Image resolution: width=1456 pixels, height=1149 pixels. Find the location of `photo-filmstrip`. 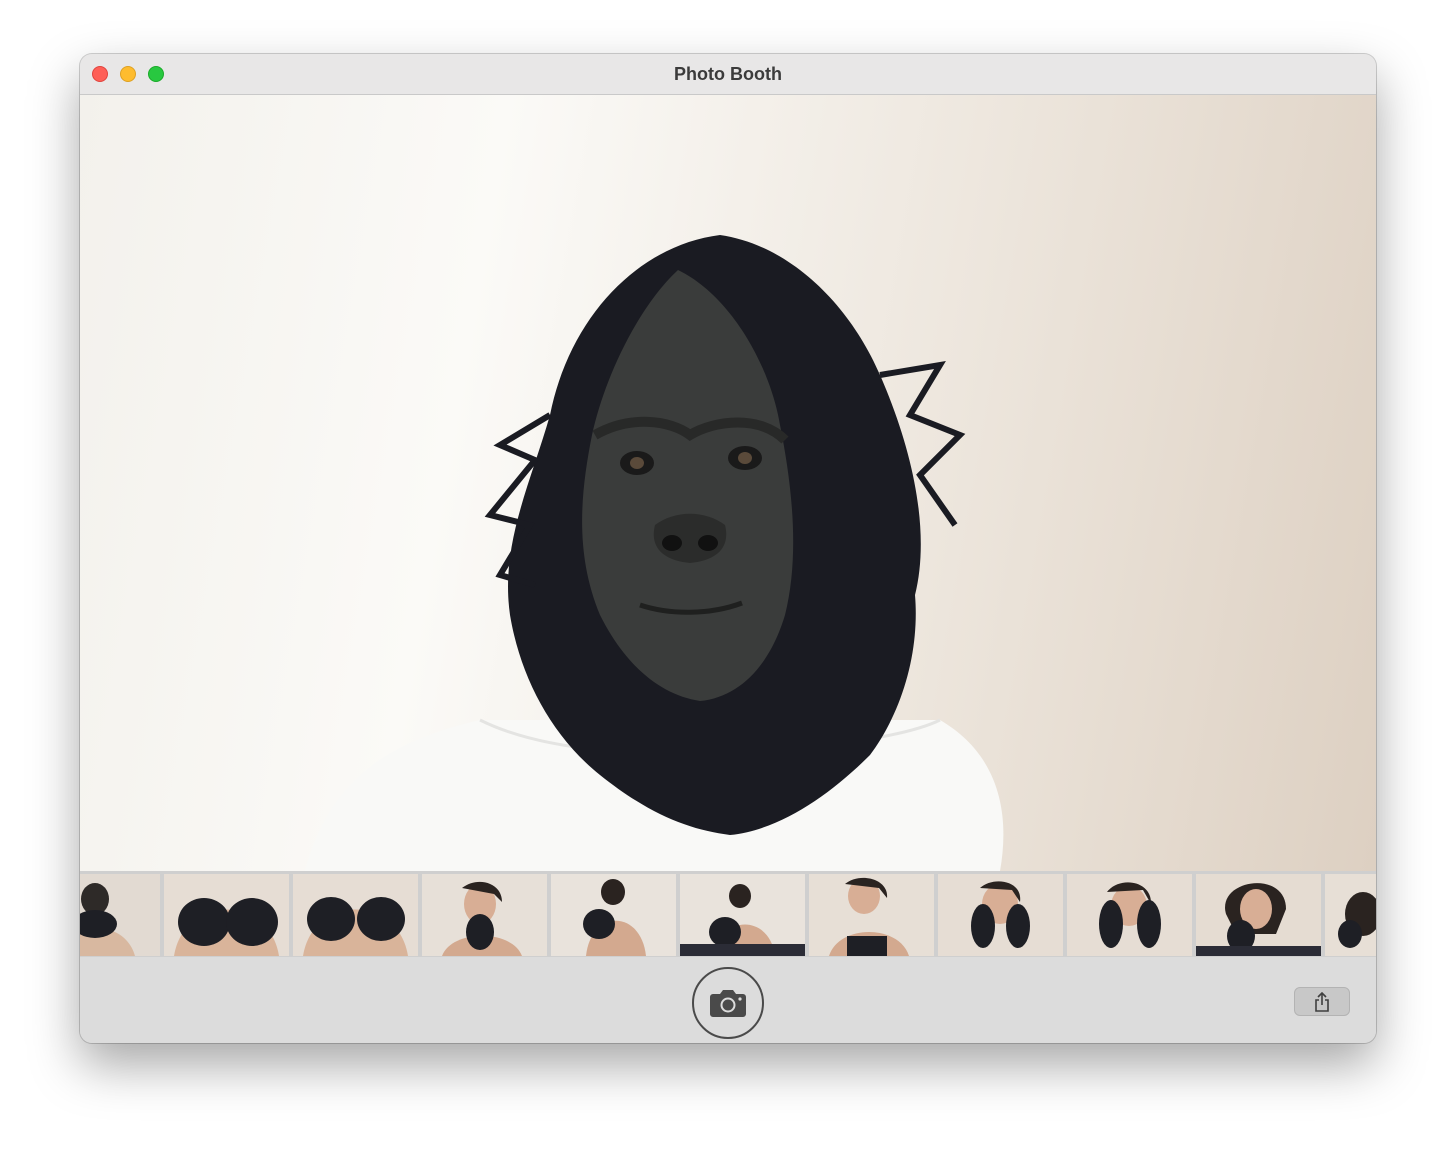

photo-filmstrip is located at coordinates (728, 914).